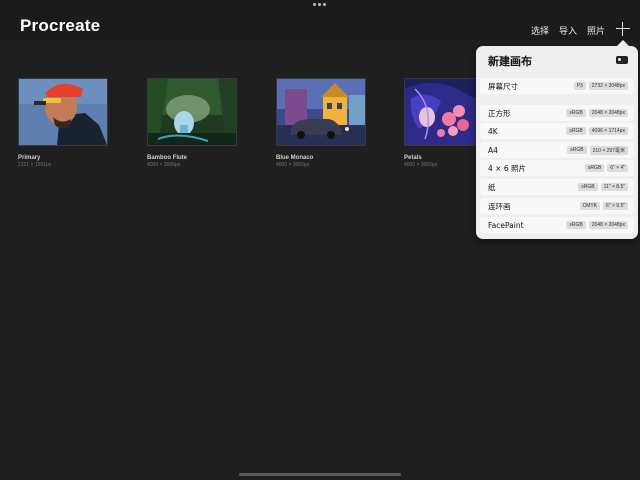 This screenshot has height=480, width=640. Describe the element at coordinates (615, 206) in the screenshot. I see `canvas-dimensions-badge: 6" × 9.5"` at that location.